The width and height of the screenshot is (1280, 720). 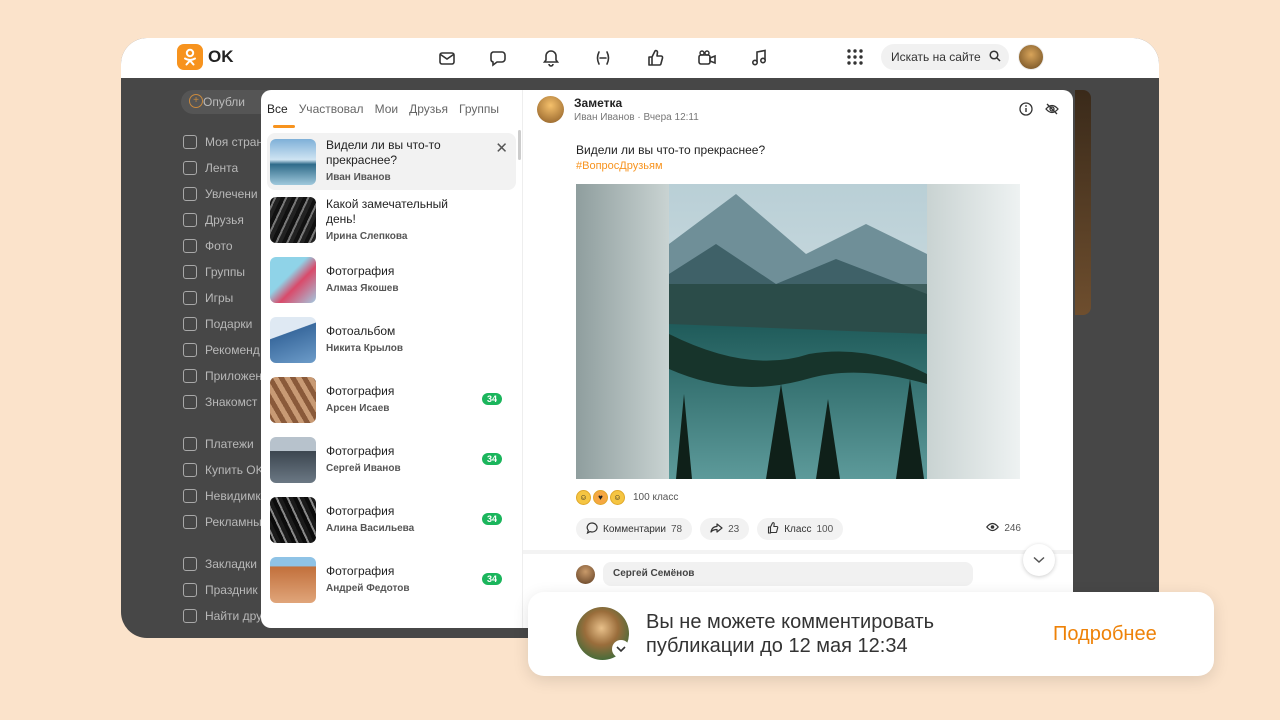 What do you see at coordinates (391, 280) in the screenshot?
I see `list-item: Фотография Алмаз Якошев` at bounding box center [391, 280].